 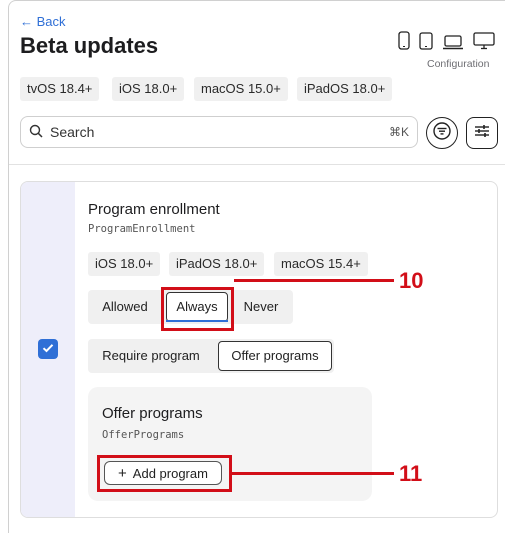 I want to click on callout-number-11: 11, so click(x=411, y=473).